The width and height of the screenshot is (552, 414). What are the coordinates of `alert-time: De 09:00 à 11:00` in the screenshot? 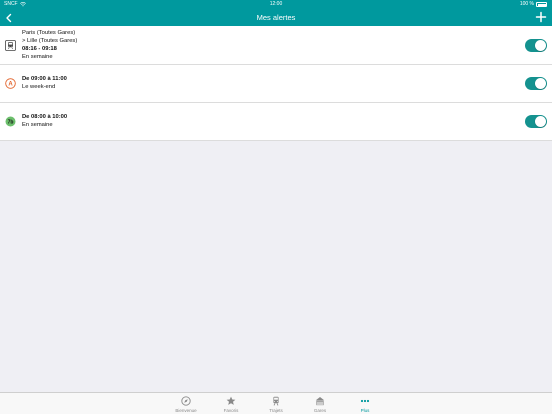 It's located at (44, 79).